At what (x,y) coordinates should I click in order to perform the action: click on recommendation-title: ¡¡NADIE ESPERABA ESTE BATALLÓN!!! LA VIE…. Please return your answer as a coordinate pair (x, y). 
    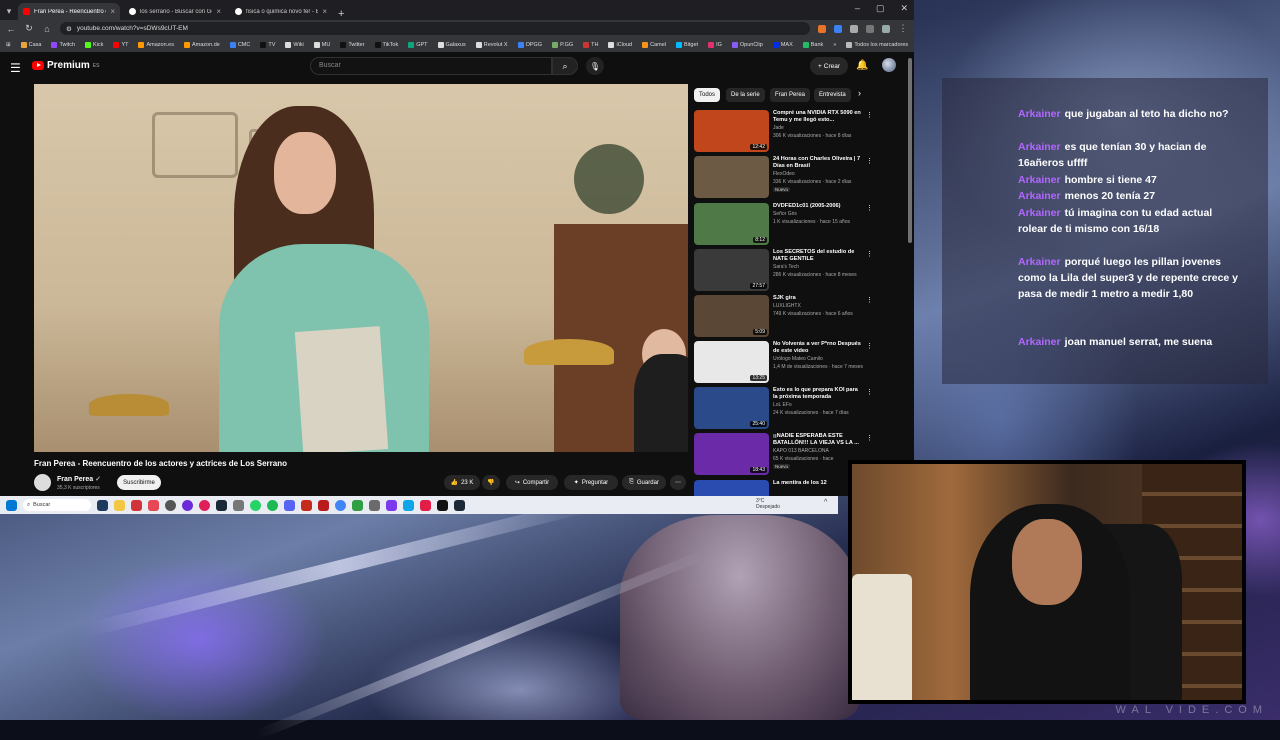
    Looking at the image, I should click on (817, 440).